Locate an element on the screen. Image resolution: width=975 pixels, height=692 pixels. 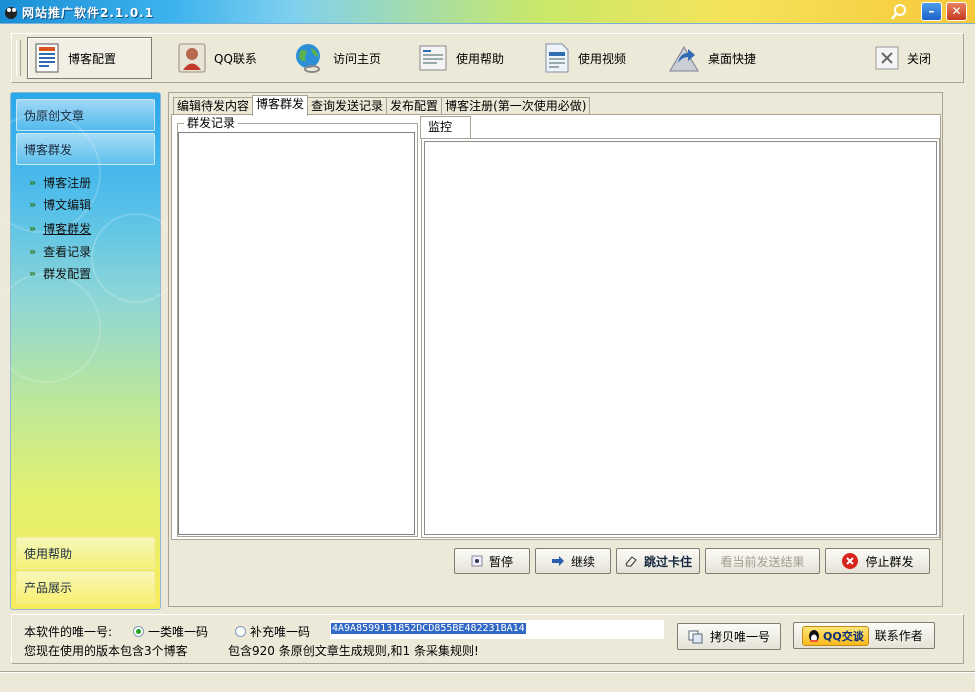
search-icon is located at coordinates (899, 12).